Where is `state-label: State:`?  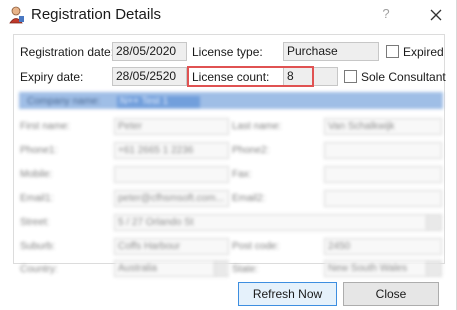
state-label: State: is located at coordinates (245, 269).